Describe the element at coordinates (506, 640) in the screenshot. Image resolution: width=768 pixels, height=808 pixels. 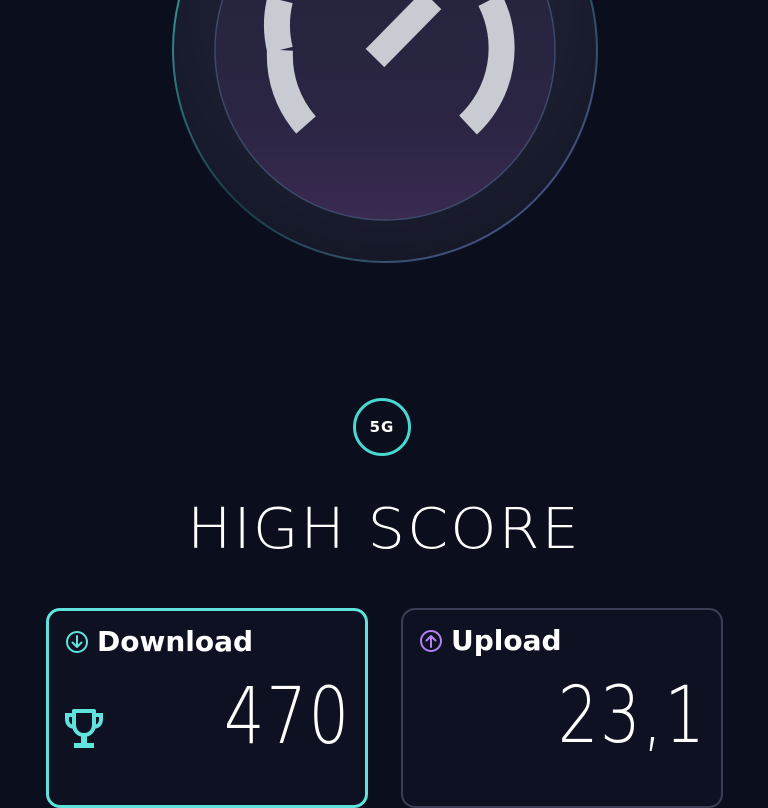
I see `upload-label: Upload` at that location.